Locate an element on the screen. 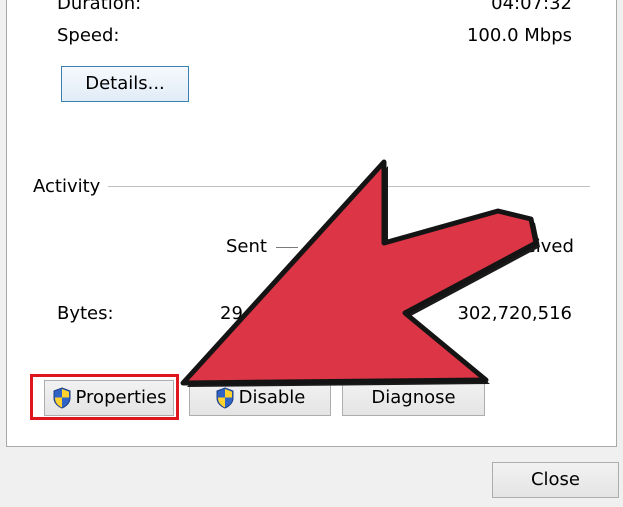 The image size is (623, 507). speed-value: 100.0 Mbps is located at coordinates (519, 35).